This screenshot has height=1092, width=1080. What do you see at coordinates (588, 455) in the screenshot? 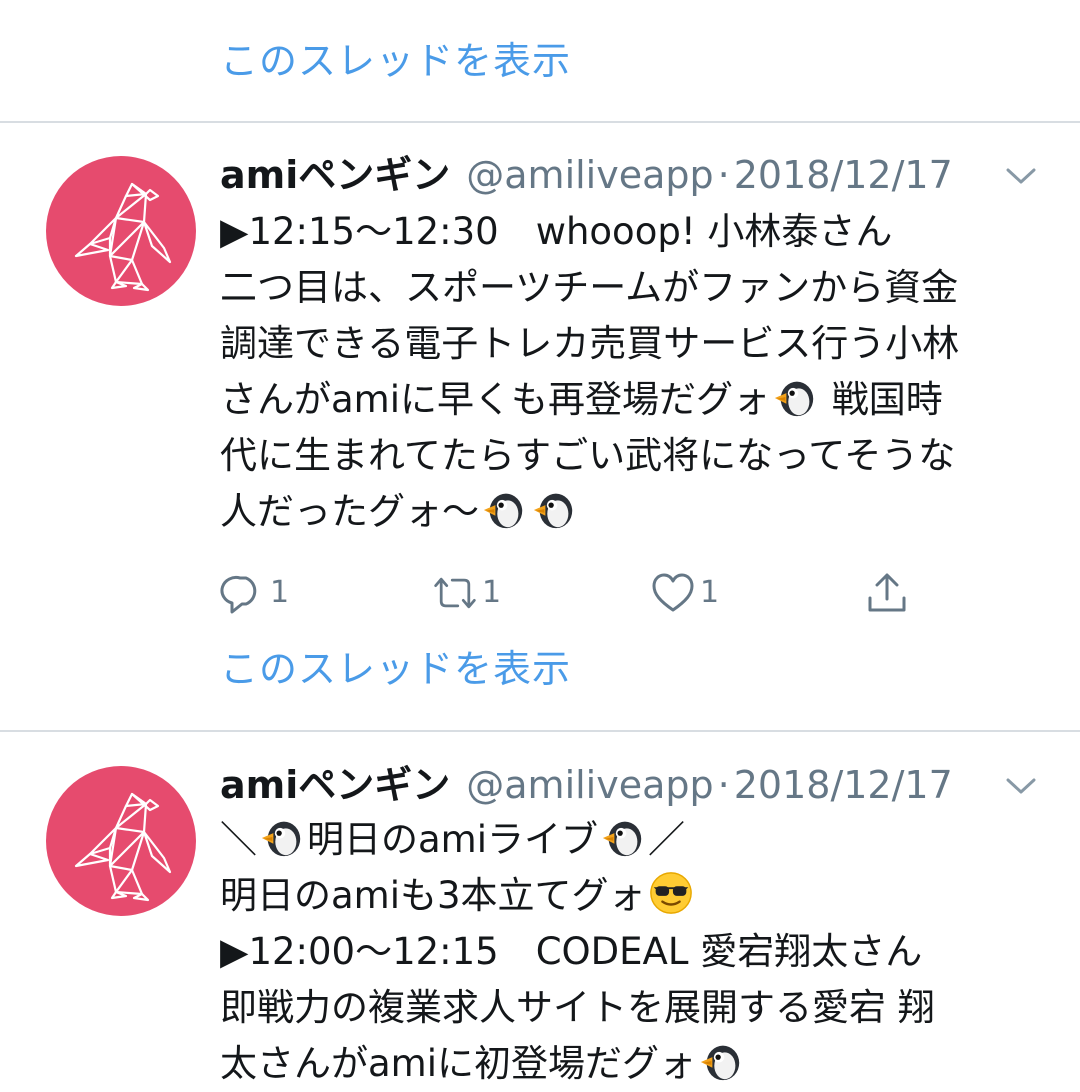
I see `tweet-line: 代に生まれてたらすごい武将になってそうな` at bounding box center [588, 455].